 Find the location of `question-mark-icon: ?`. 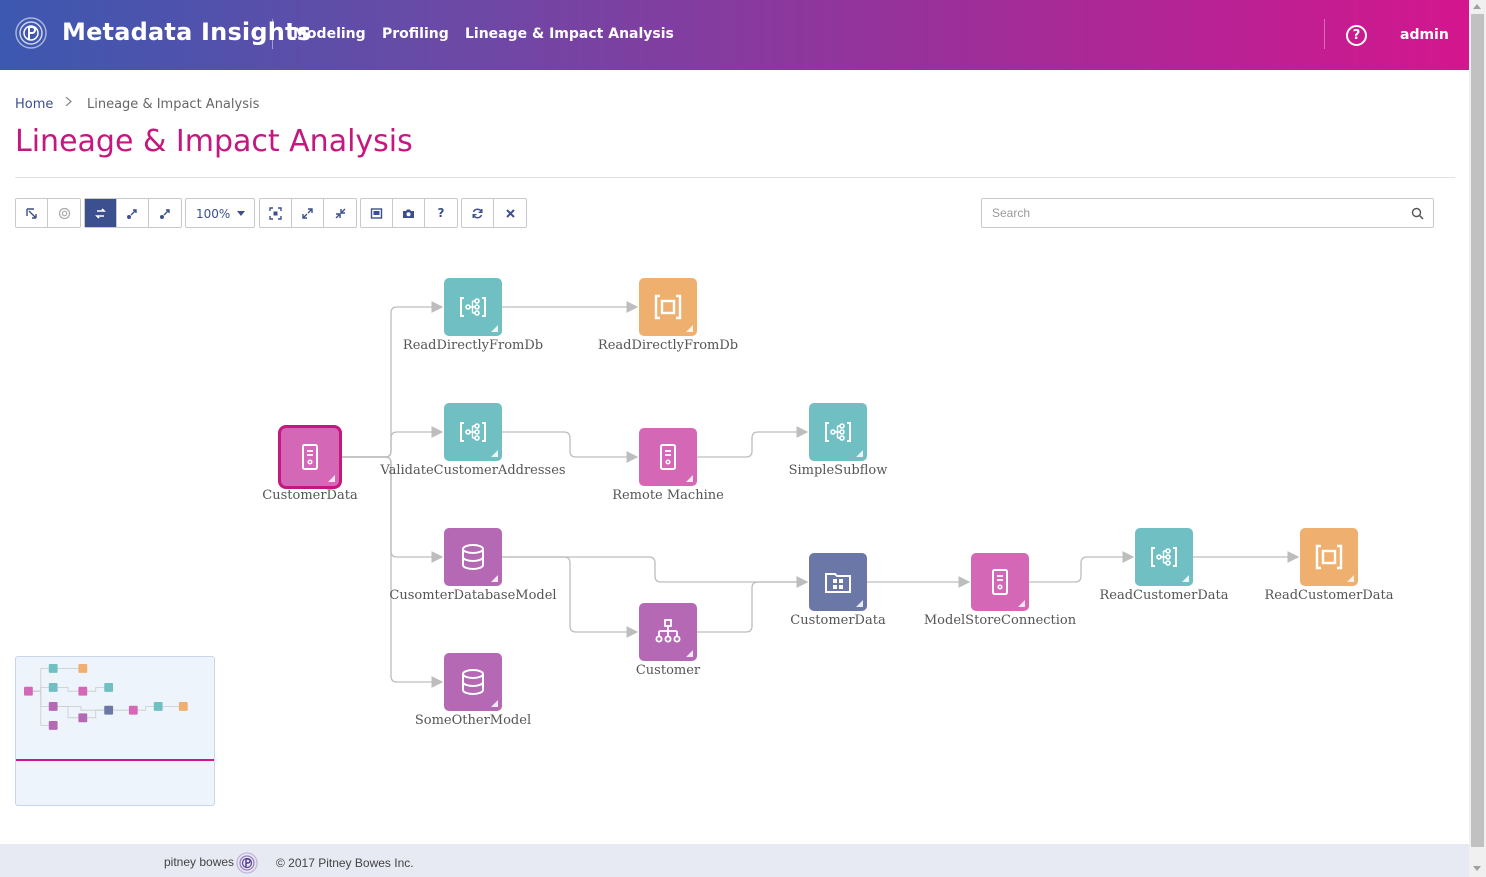

question-mark-icon: ? is located at coordinates (441, 213).